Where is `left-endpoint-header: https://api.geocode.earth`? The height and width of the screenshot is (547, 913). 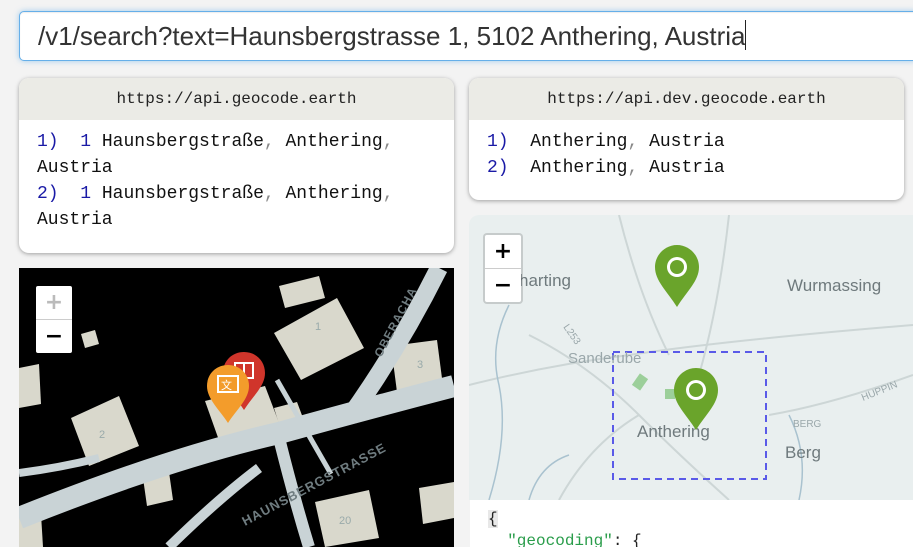 left-endpoint-header: https://api.geocode.earth is located at coordinates (236, 99).